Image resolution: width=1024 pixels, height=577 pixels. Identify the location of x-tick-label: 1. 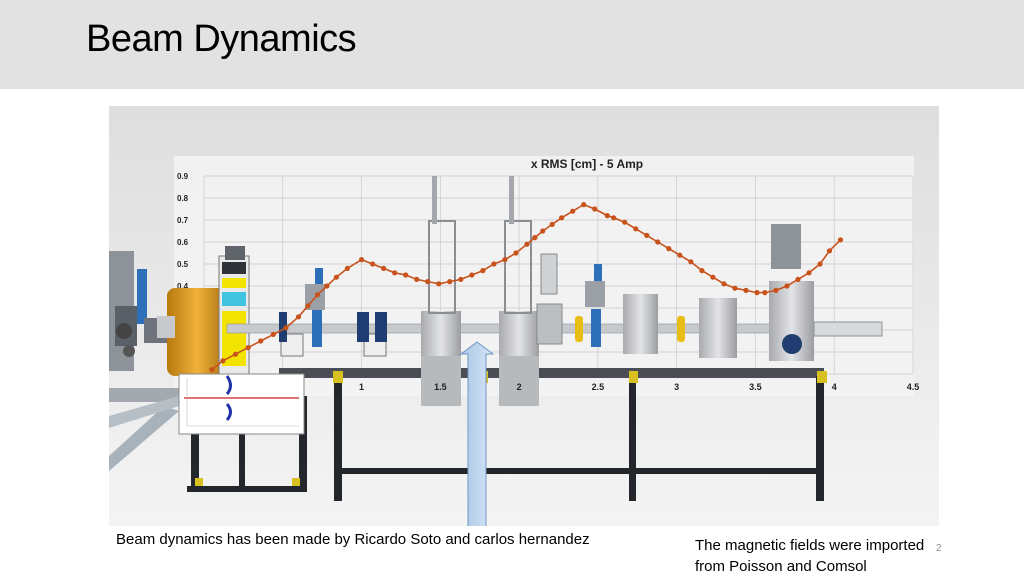
(361, 387).